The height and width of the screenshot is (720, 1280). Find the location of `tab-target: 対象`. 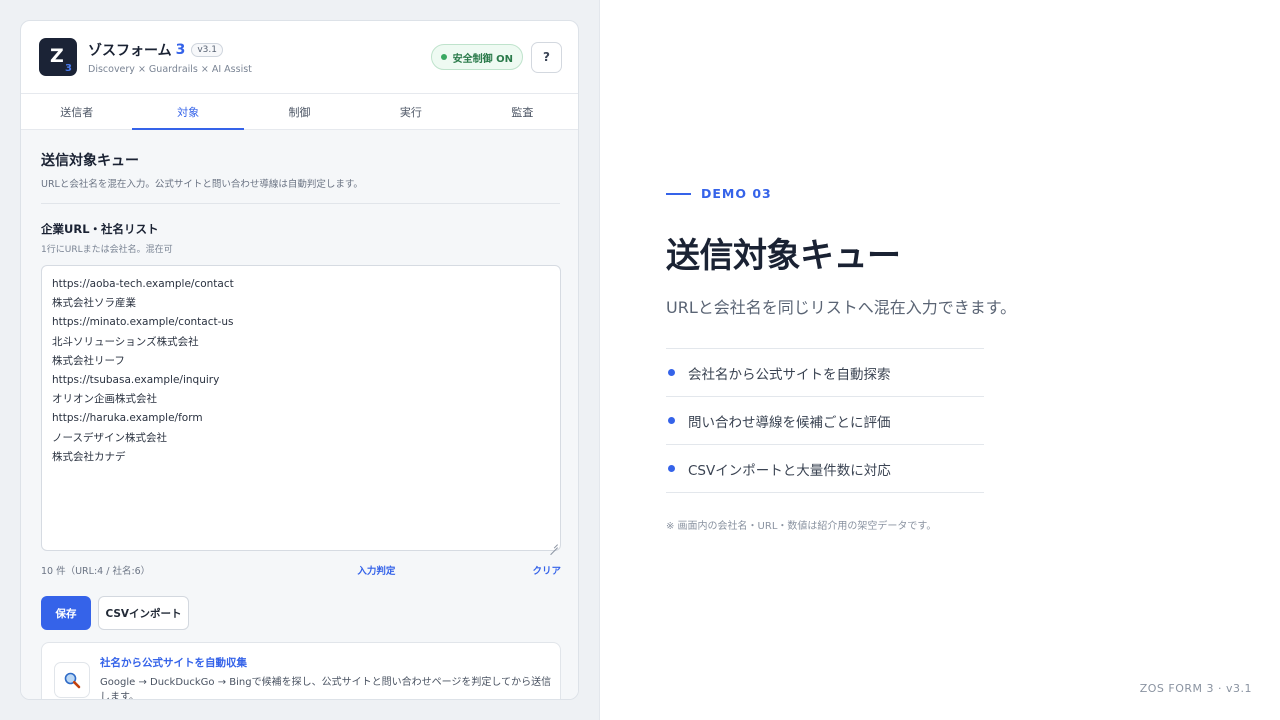

tab-target: 対象 is located at coordinates (188, 112).